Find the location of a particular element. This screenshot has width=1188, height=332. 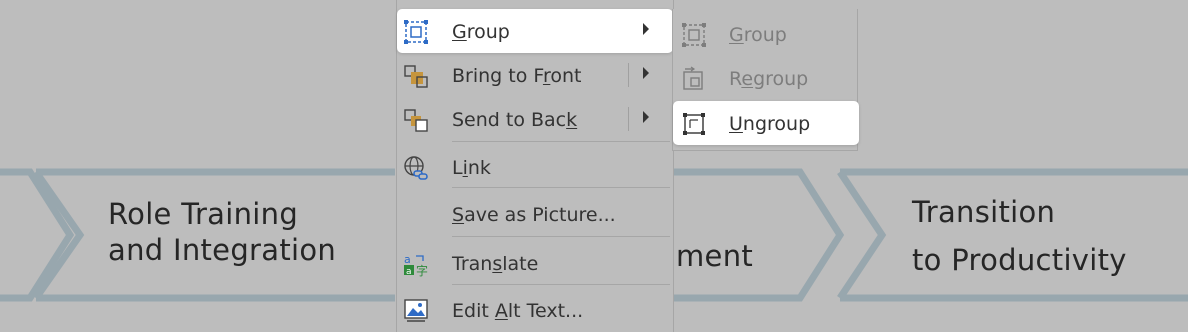

bring-to-front-icon is located at coordinates (415, 75).